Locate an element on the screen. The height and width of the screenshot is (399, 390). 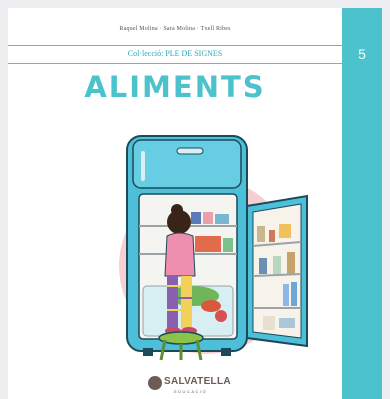
publisher-logo-icon is located at coordinates (155, 383).